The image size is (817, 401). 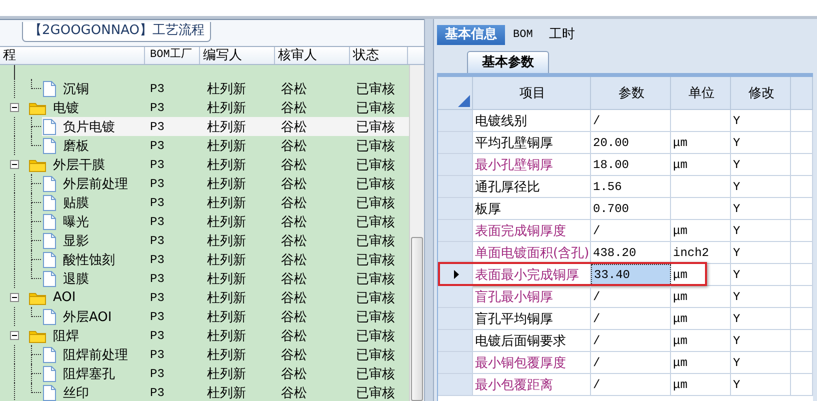 What do you see at coordinates (76, 146) in the screenshot?
I see `tree-label: 磨板` at bounding box center [76, 146].